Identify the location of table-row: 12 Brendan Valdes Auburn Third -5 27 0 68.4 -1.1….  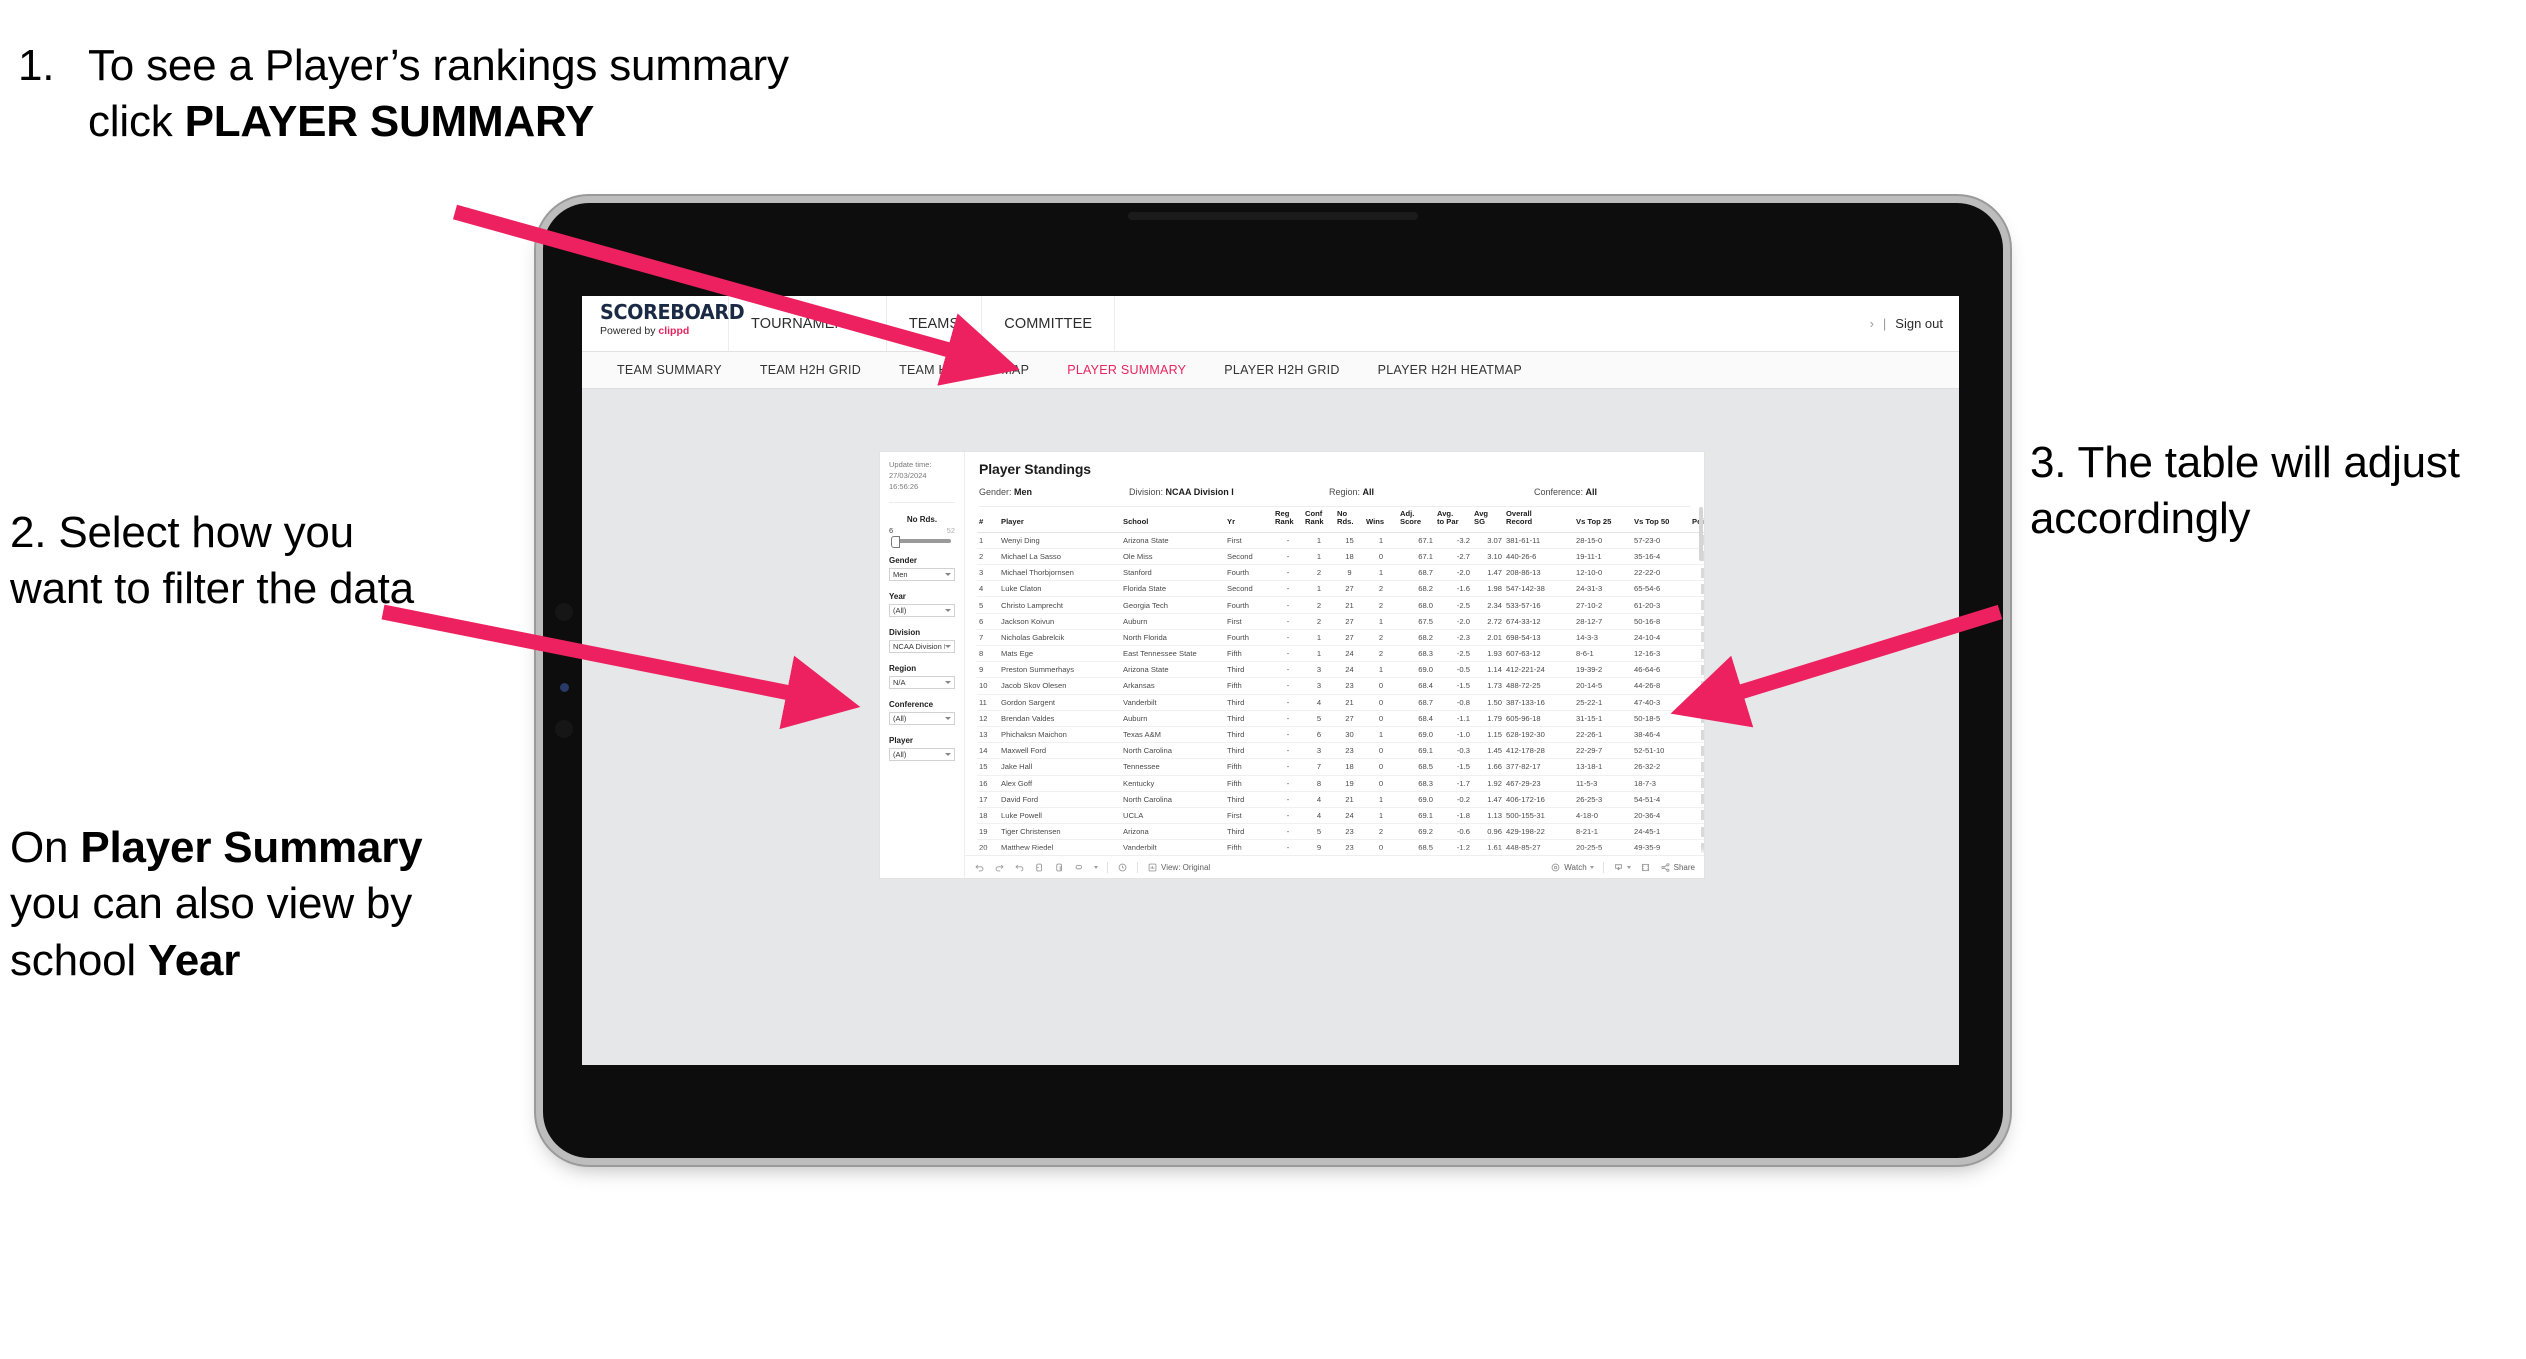
(1340, 718).